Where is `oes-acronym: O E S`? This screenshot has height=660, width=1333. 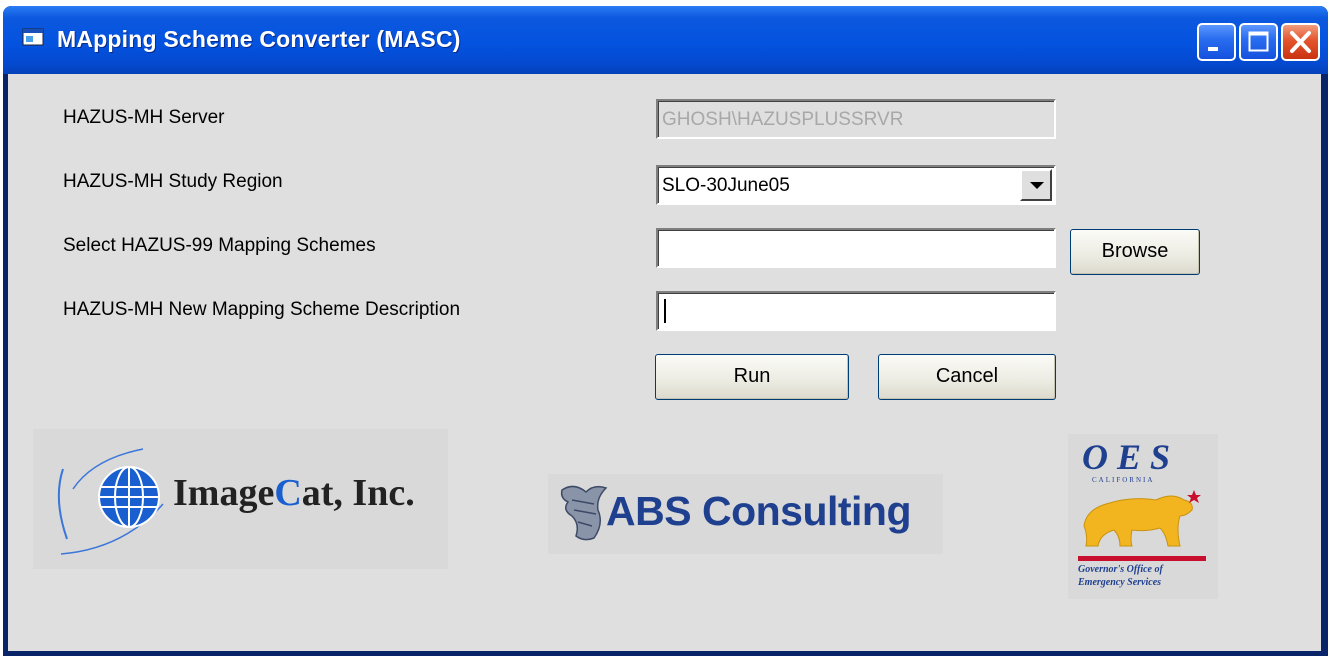 oes-acronym: O E S is located at coordinates (1126, 457).